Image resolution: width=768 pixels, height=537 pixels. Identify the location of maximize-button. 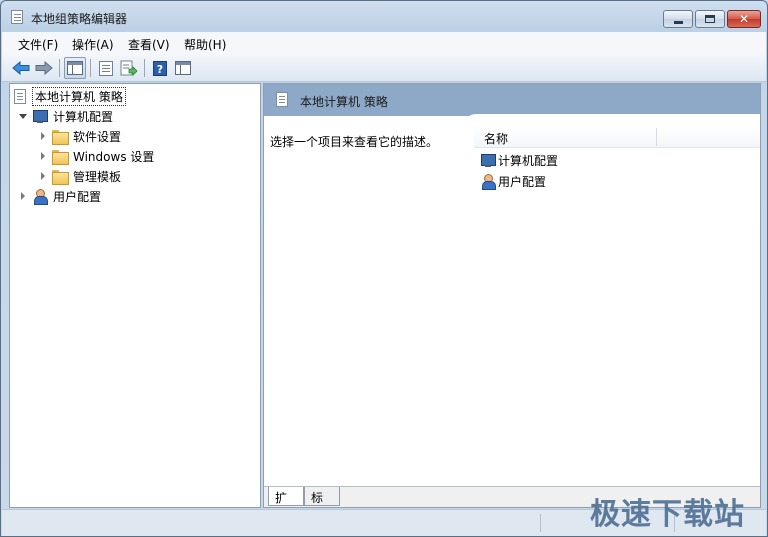
(710, 19).